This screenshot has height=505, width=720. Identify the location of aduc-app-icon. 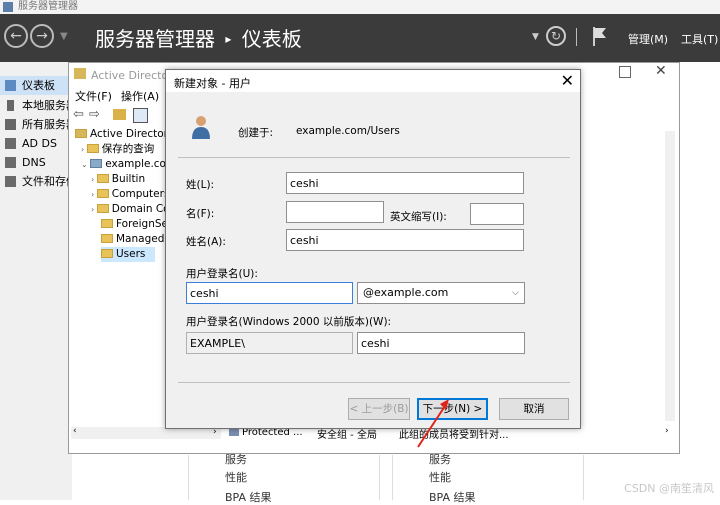
(80, 73).